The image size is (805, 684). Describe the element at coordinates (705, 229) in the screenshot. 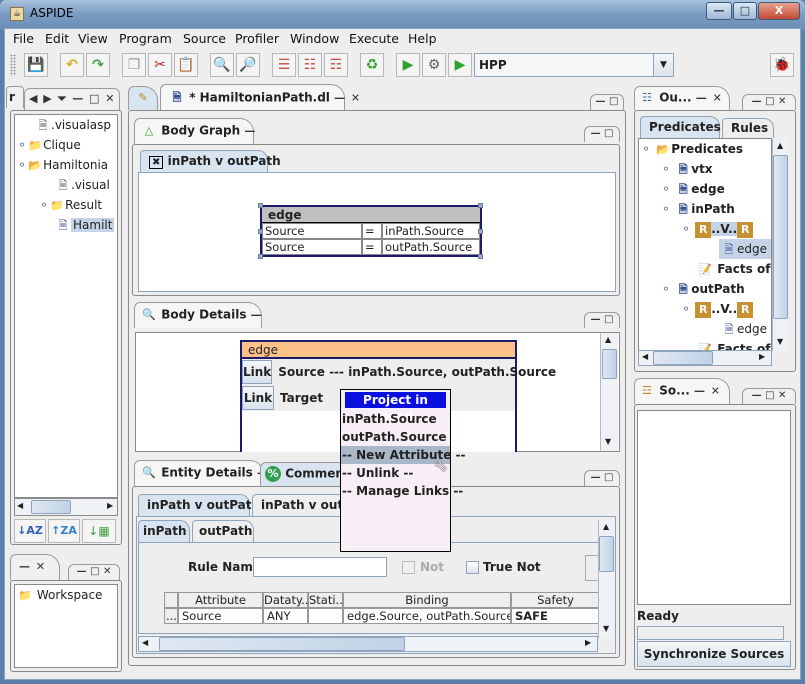

I see `tree-item: ⚬ R ..V.. R` at that location.